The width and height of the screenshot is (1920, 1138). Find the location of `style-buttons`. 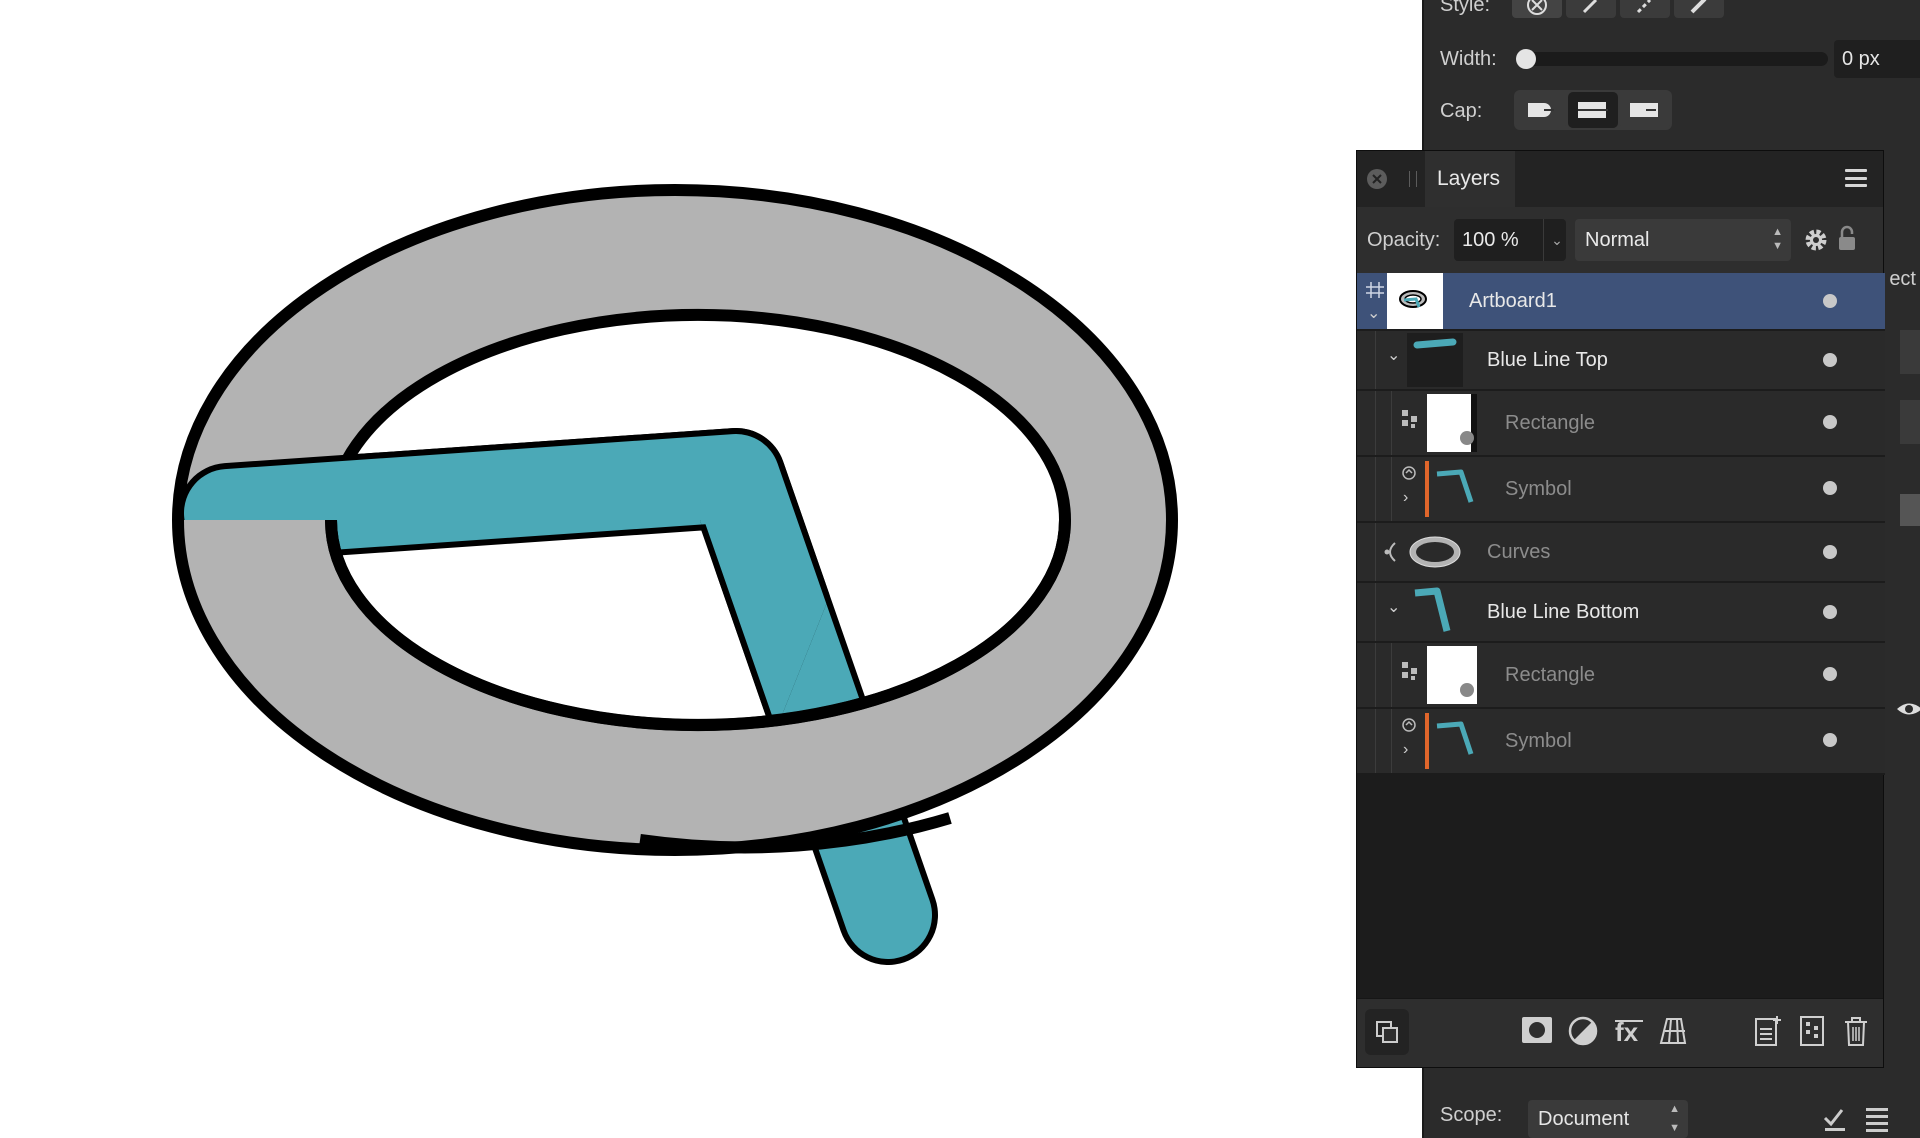

style-buttons is located at coordinates (1618, 9).